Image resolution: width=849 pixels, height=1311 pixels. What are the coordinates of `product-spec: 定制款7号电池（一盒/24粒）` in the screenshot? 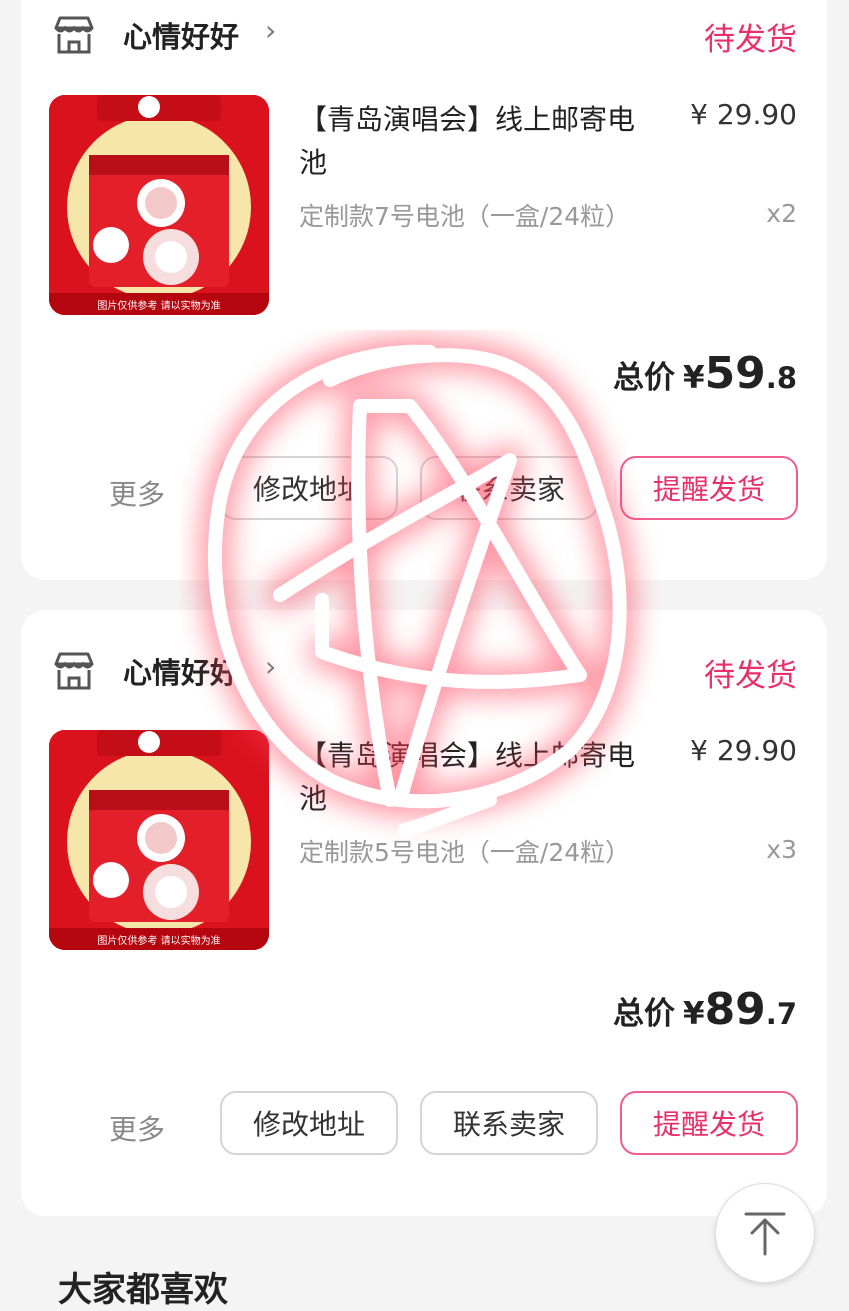 It's located at (465, 216).